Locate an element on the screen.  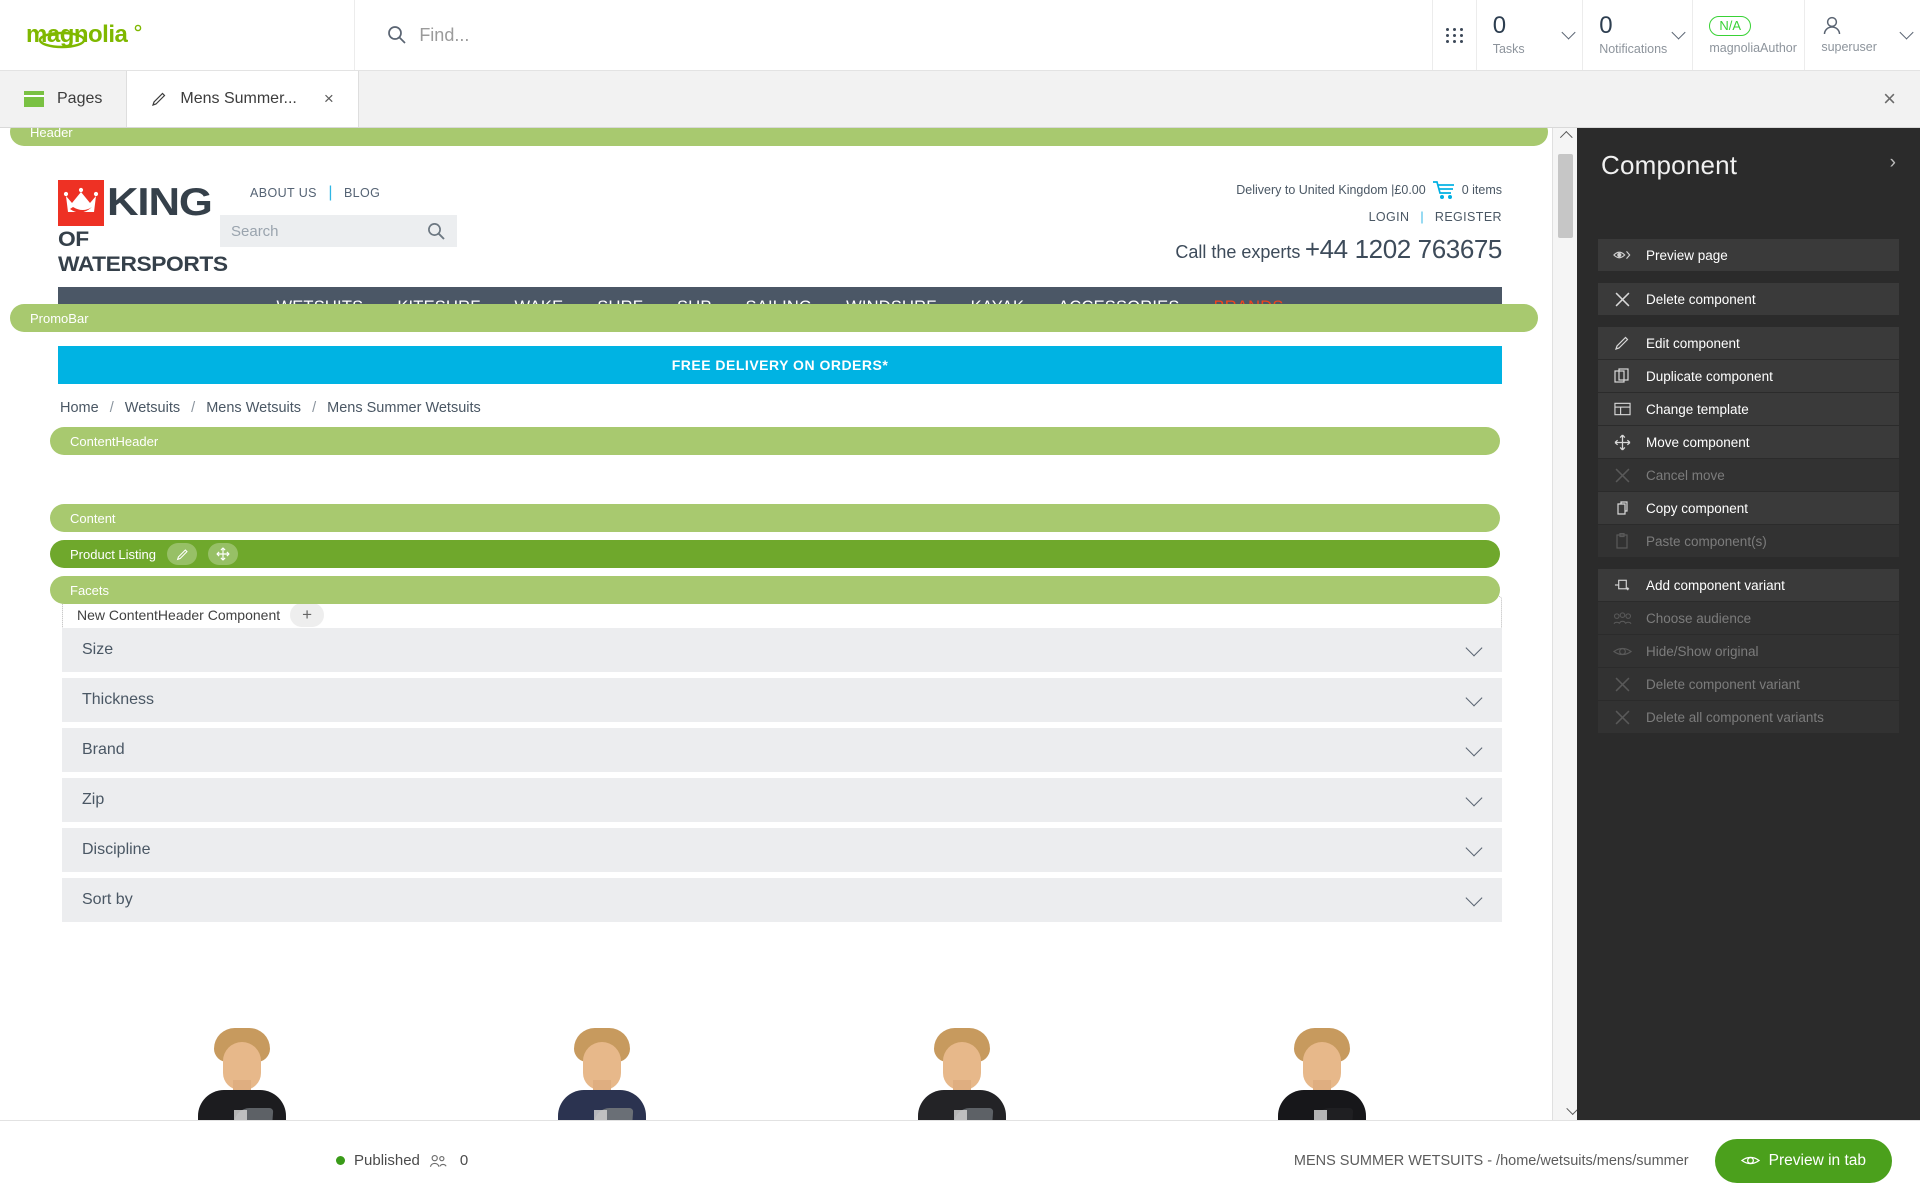
user-menu: superuser is located at coordinates (1862, 35).